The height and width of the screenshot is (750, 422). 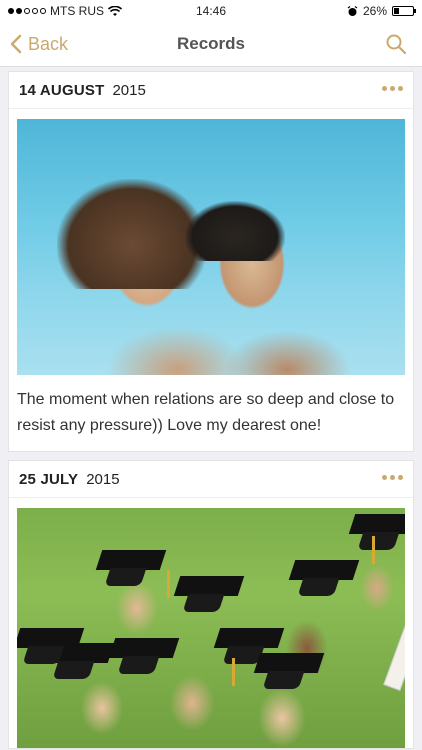 What do you see at coordinates (48, 43) in the screenshot?
I see `back-button-label: Back` at bounding box center [48, 43].